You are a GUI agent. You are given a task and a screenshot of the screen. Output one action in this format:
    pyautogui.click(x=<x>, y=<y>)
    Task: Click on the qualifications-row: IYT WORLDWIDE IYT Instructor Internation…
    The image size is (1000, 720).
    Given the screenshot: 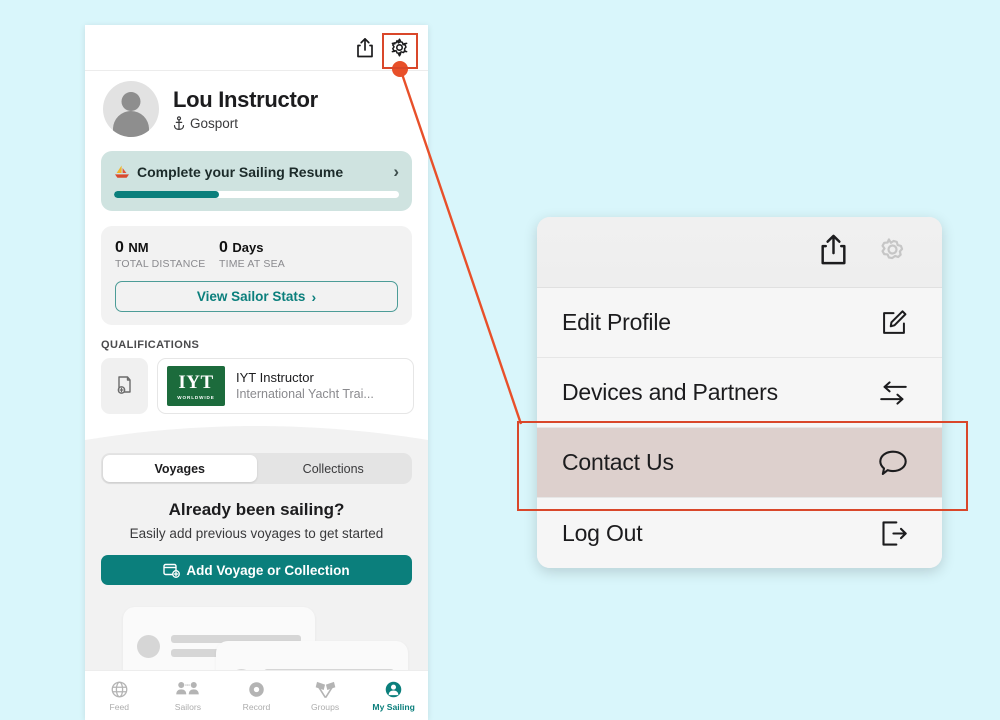 What is the action you would take?
    pyautogui.click(x=264, y=386)
    